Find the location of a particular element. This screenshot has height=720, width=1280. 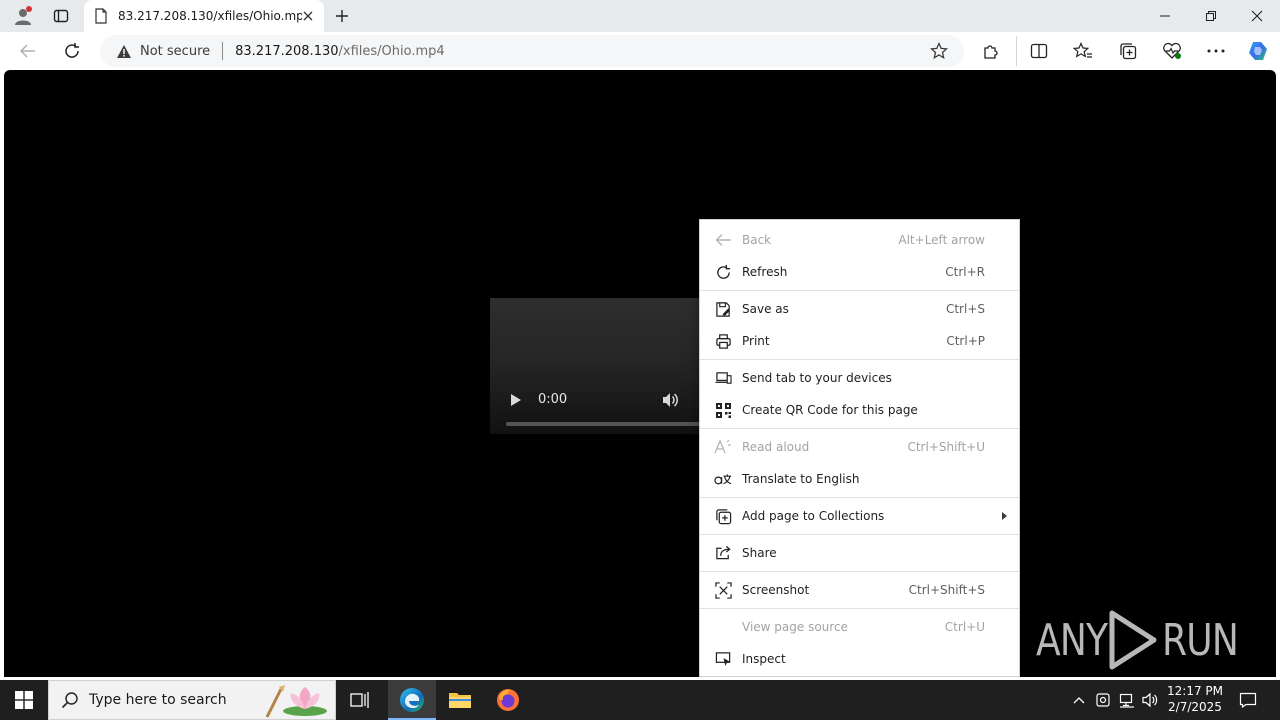

favorites-icon is located at coordinates (1082, 50).